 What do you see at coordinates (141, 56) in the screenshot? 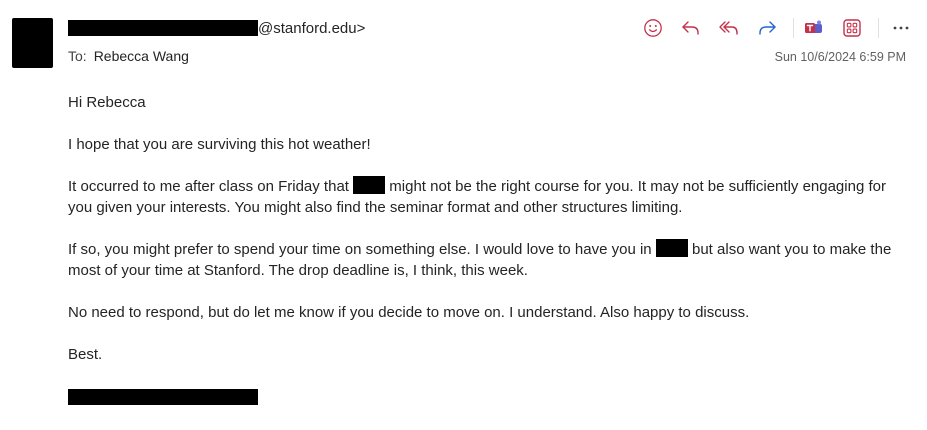
I see `recipient-name: Rebecca Wang` at bounding box center [141, 56].